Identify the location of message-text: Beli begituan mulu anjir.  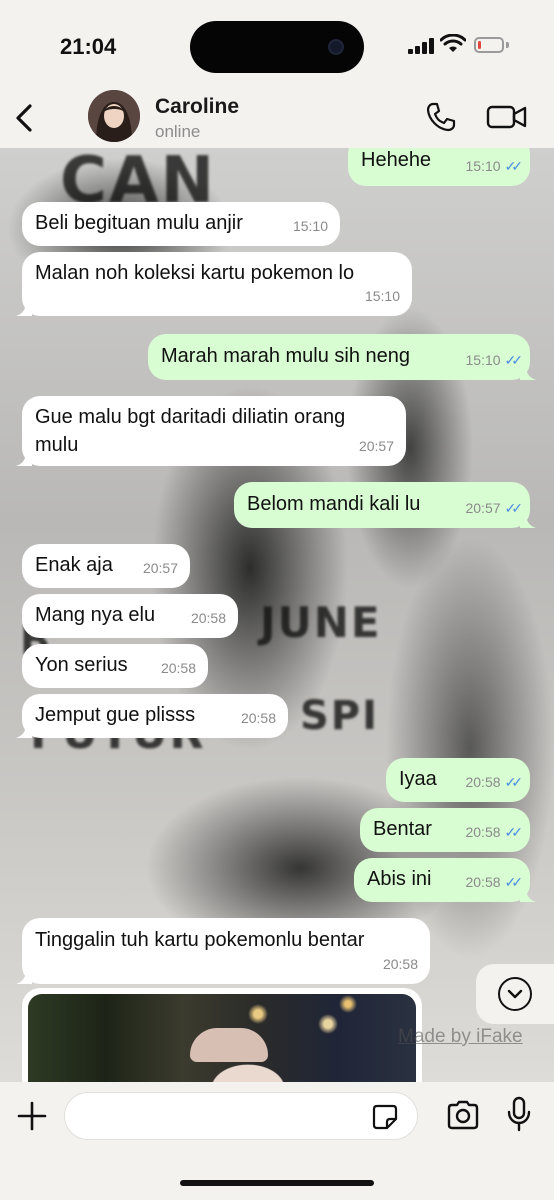
(139, 223).